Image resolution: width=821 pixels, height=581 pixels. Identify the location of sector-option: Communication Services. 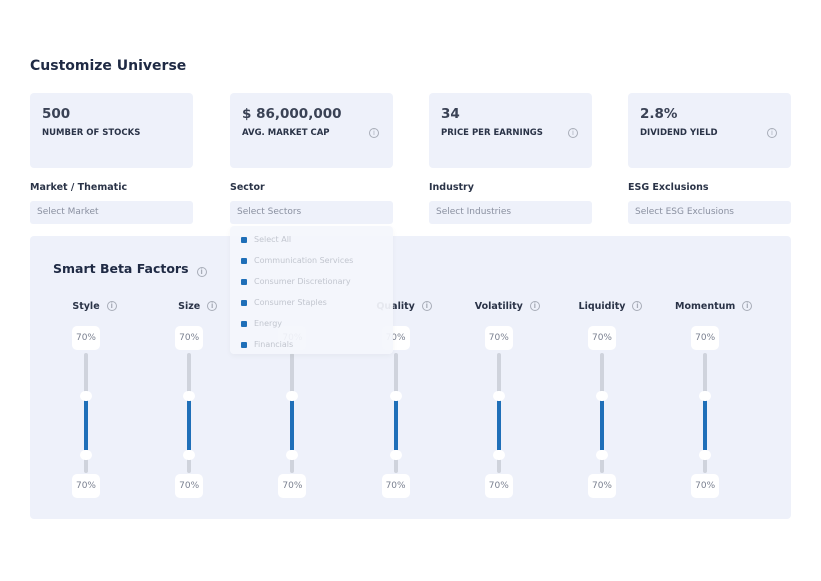
(297, 260).